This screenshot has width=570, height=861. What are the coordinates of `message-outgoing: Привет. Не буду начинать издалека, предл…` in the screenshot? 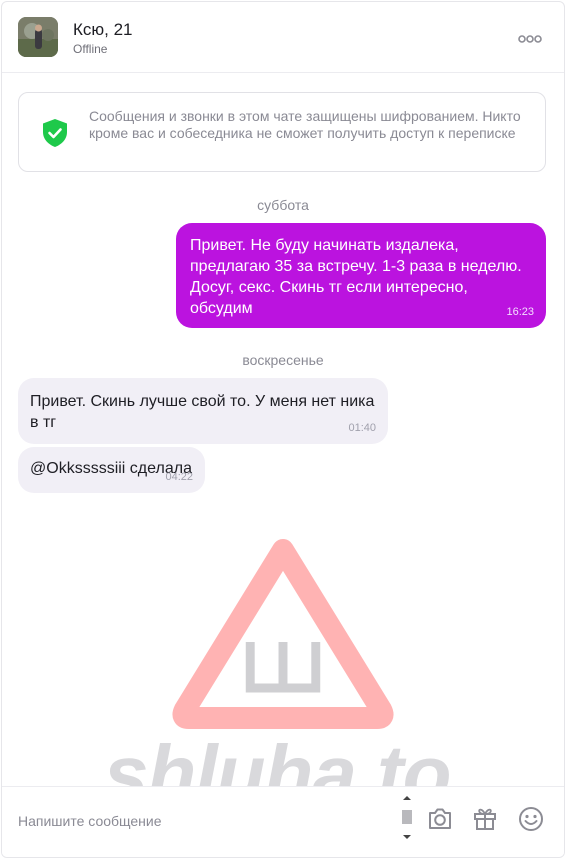 It's located at (361, 275).